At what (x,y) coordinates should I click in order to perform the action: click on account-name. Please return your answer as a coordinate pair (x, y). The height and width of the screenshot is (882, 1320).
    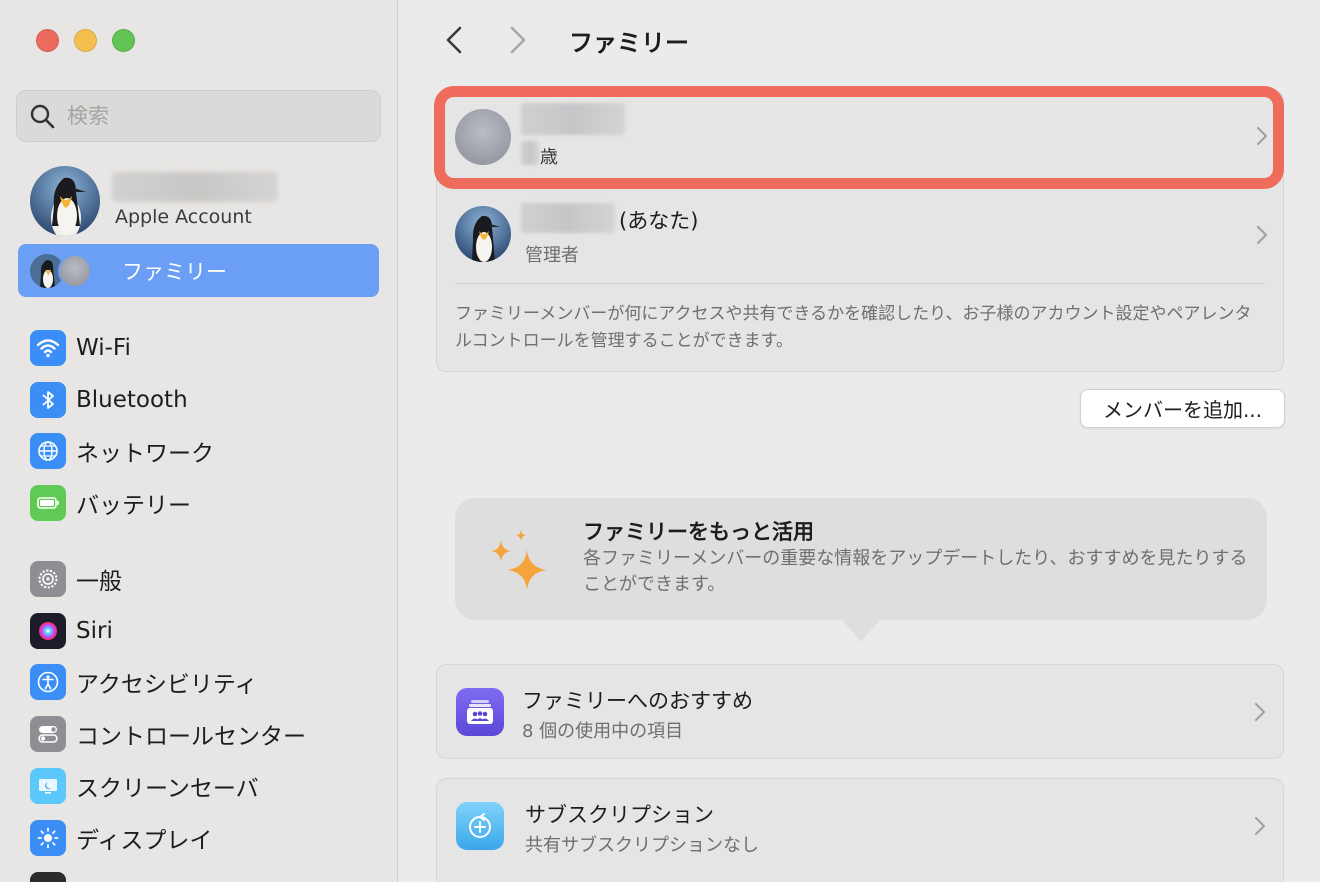
    Looking at the image, I should click on (195, 187).